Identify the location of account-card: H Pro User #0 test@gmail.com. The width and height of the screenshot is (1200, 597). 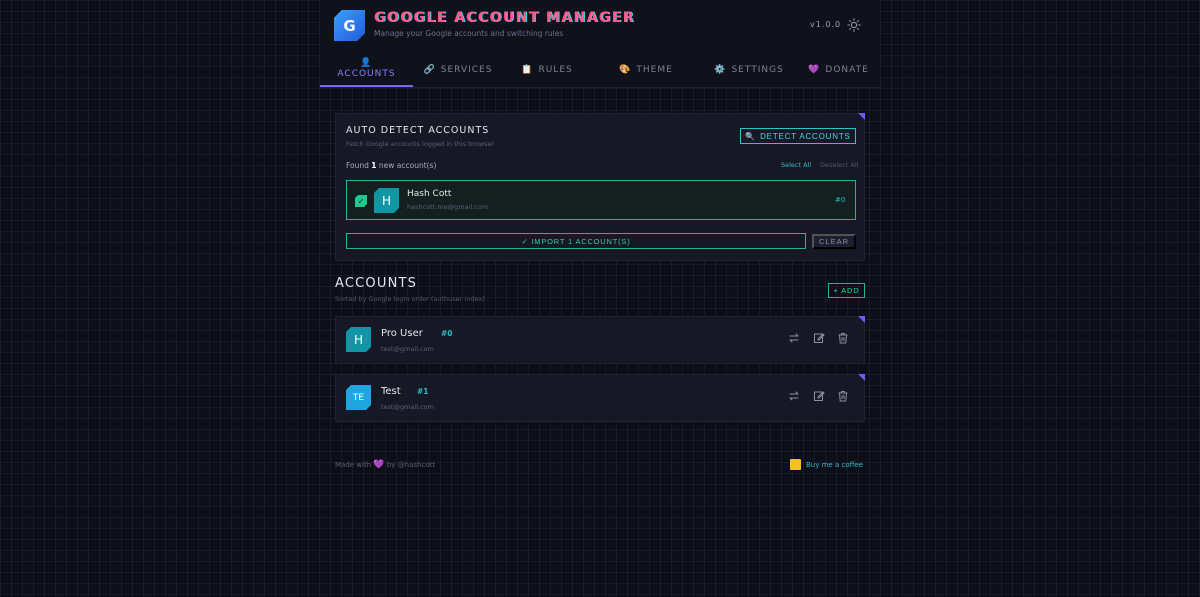
(600, 340).